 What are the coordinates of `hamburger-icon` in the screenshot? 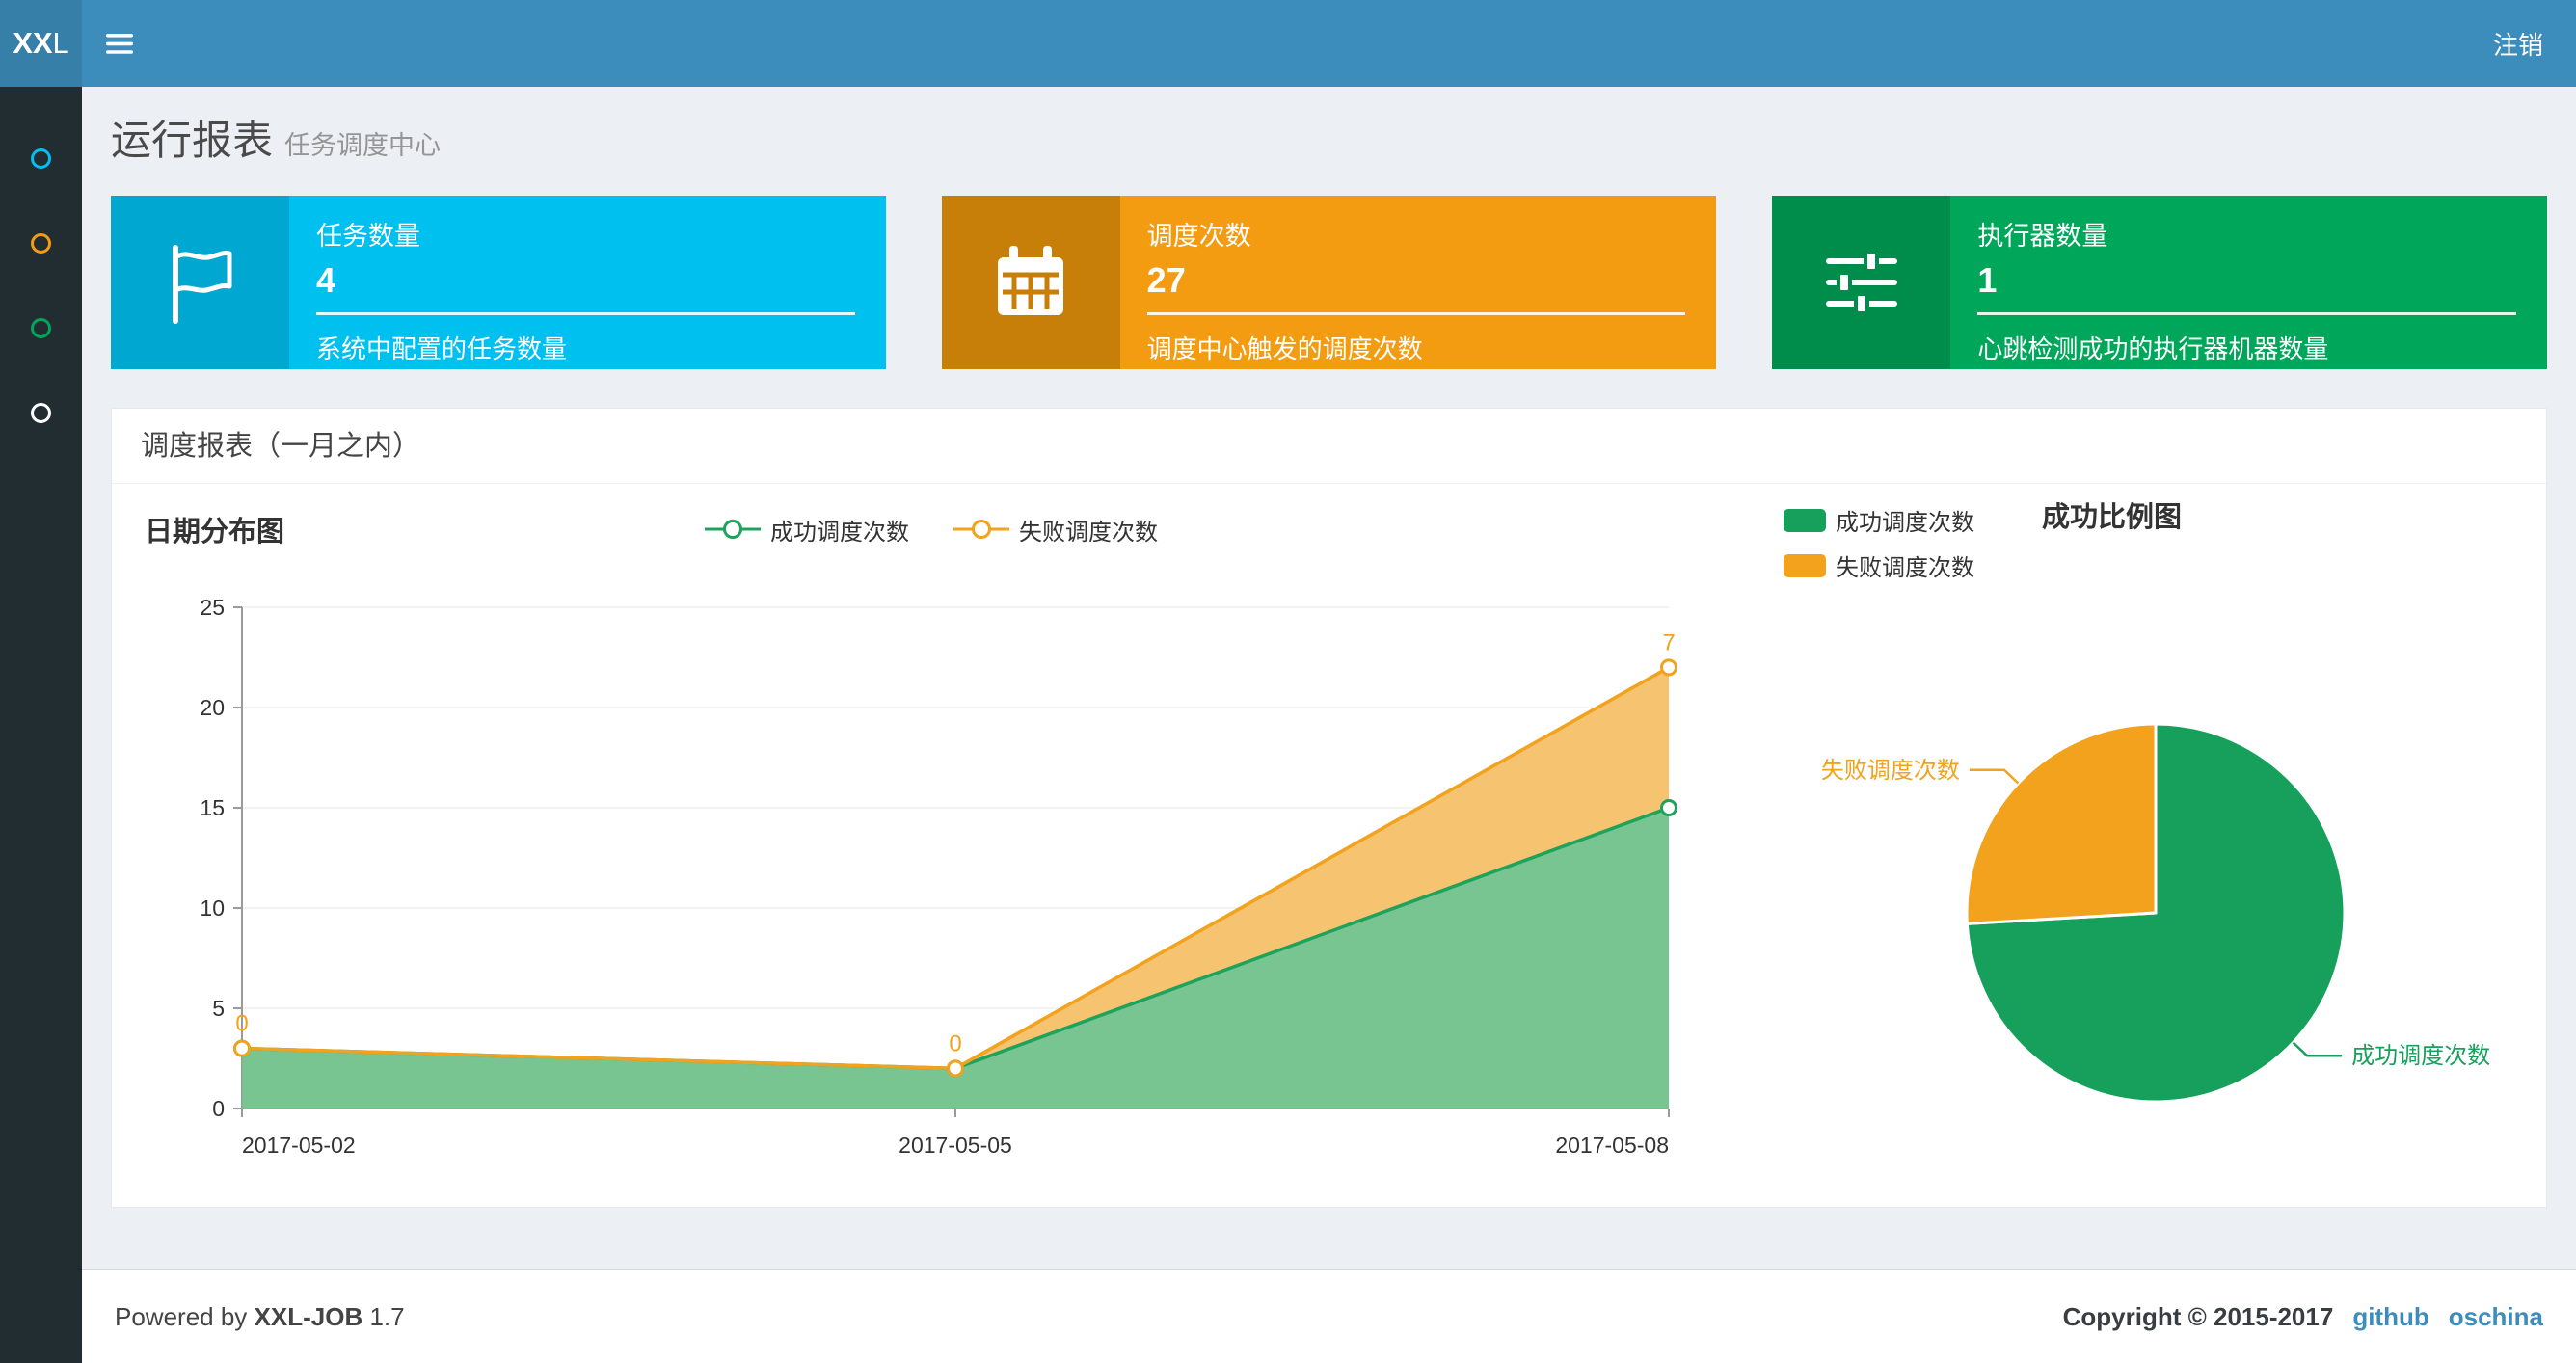 It's located at (120, 43).